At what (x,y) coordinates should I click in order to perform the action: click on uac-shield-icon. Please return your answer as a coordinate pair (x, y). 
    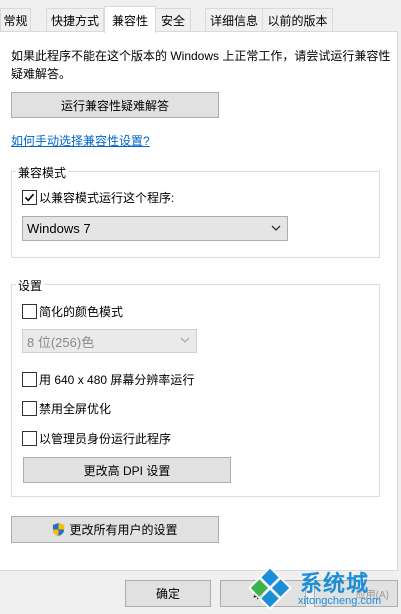
    Looking at the image, I should click on (59, 529).